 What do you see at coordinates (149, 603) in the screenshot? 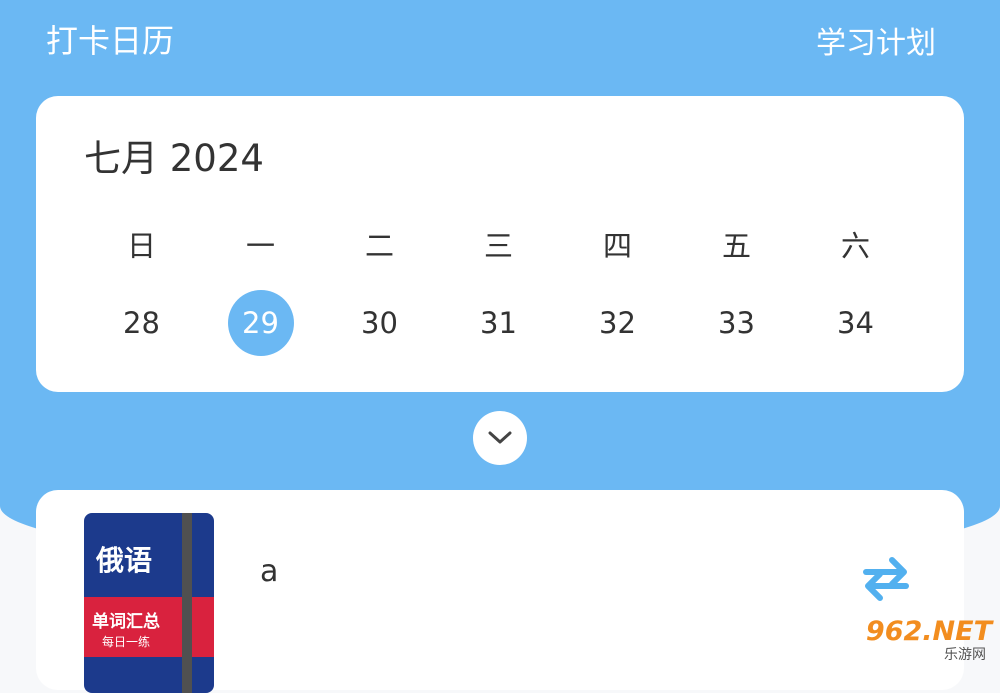
I see `book-cover: 俄语 单词汇总 每日一练` at bounding box center [149, 603].